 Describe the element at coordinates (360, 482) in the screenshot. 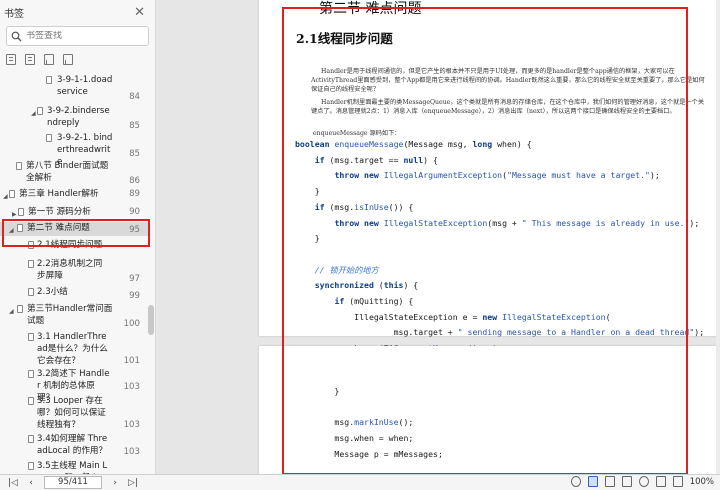

I see `status-bar: |◁ ‹ 95/411 › ▷| 100%` at that location.